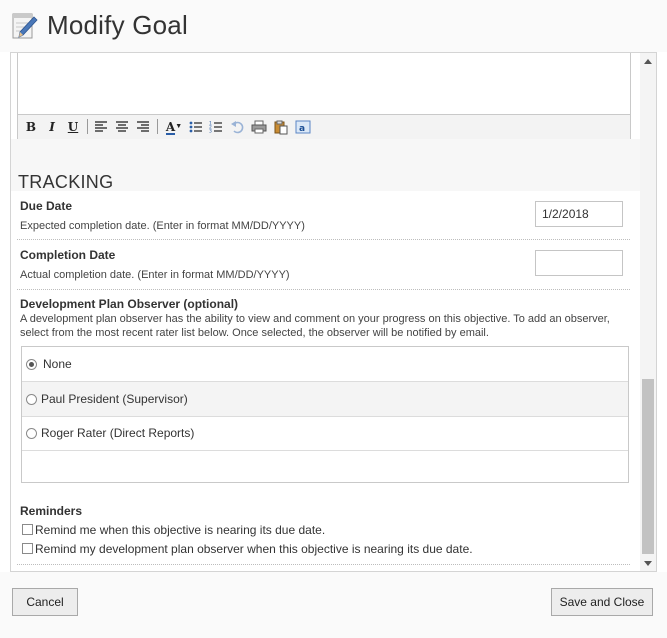 This screenshot has height=638, width=667. What do you see at coordinates (46, 206) in the screenshot?
I see `due-date-label: Due Date` at bounding box center [46, 206].